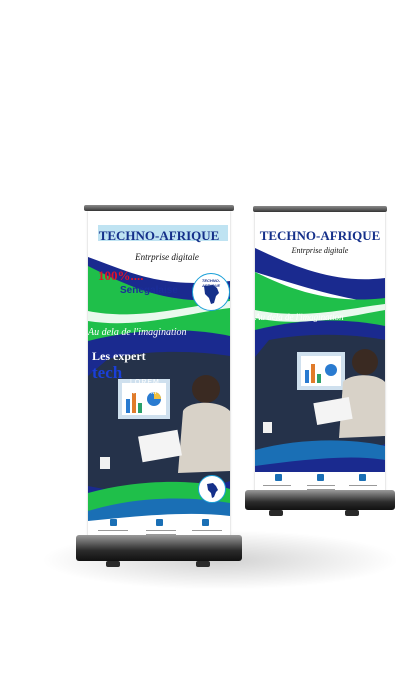 This screenshot has height=700, width=400. Describe the element at coordinates (119, 356) in the screenshot. I see `experts-text: Les expert` at that location.